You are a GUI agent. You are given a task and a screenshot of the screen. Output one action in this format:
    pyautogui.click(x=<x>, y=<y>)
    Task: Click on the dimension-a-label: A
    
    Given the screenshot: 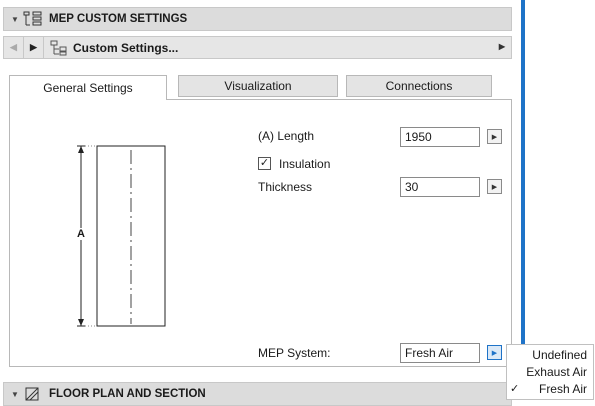 What is the action you would take?
    pyautogui.click(x=81, y=234)
    